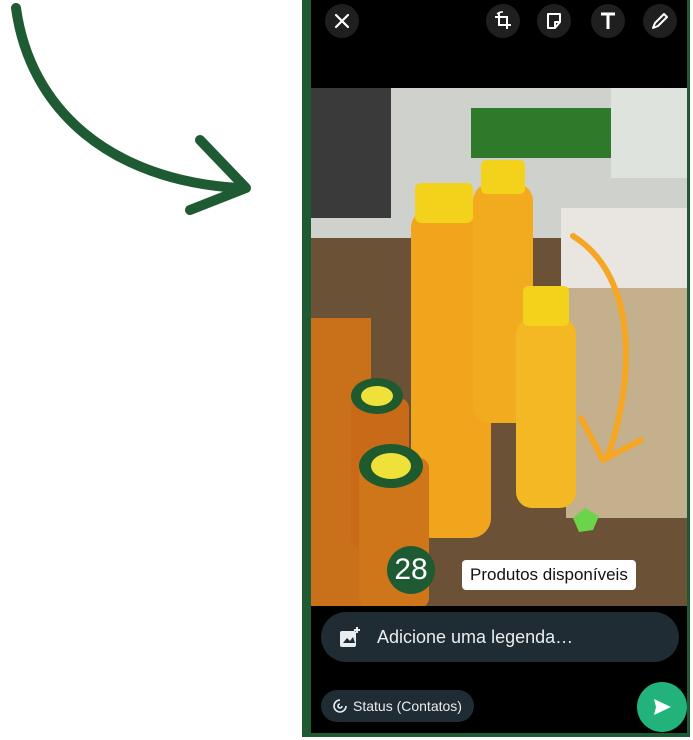  I want to click on crop-rotate-icon, so click(503, 20).